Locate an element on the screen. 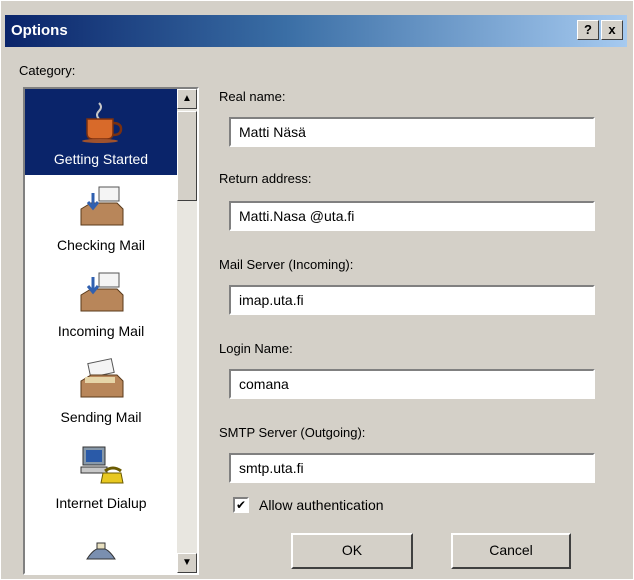  category-item-getting-started: Getting Started is located at coordinates (101, 132).